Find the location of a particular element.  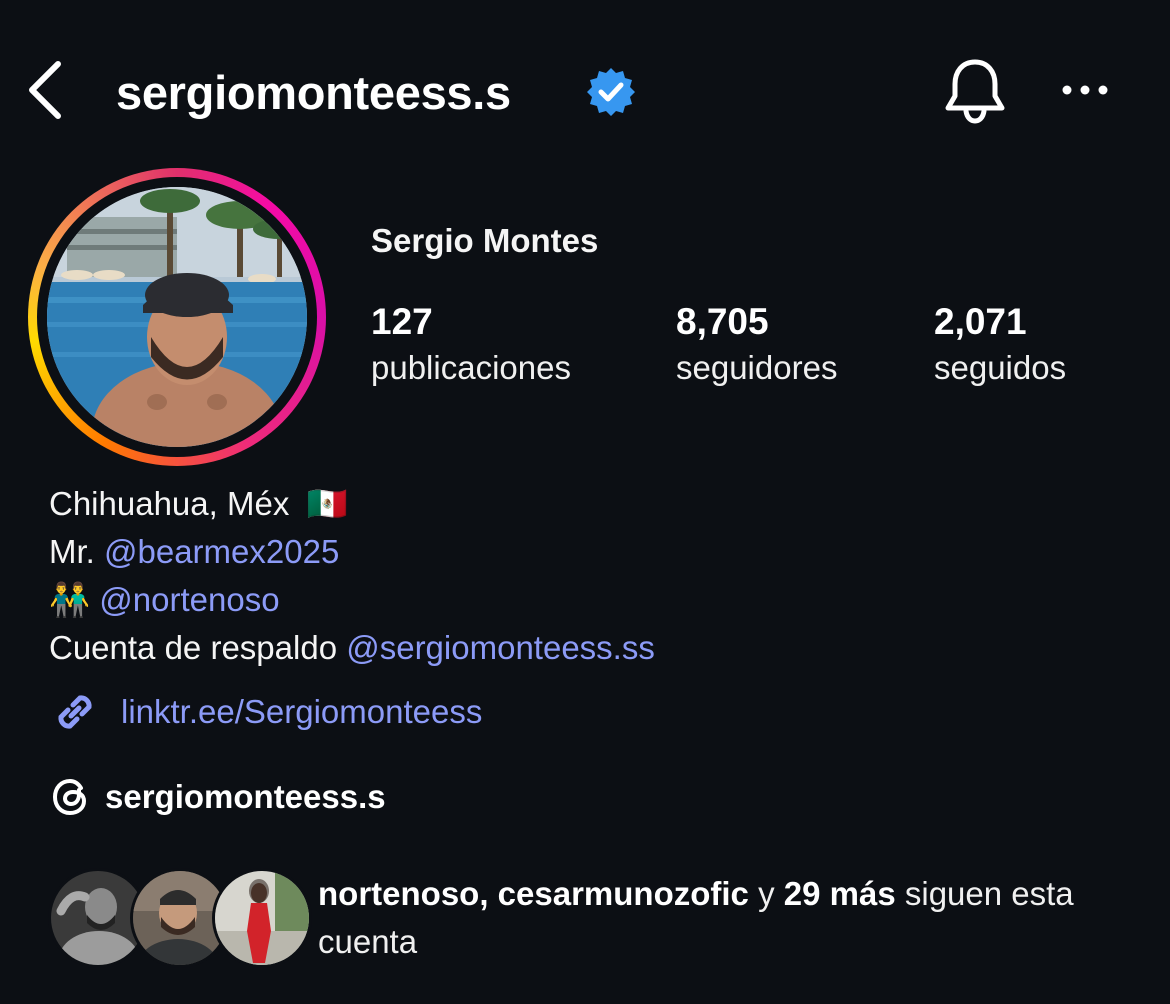

mention-bearmex2025: @bearmex2025 is located at coordinates (221, 551).